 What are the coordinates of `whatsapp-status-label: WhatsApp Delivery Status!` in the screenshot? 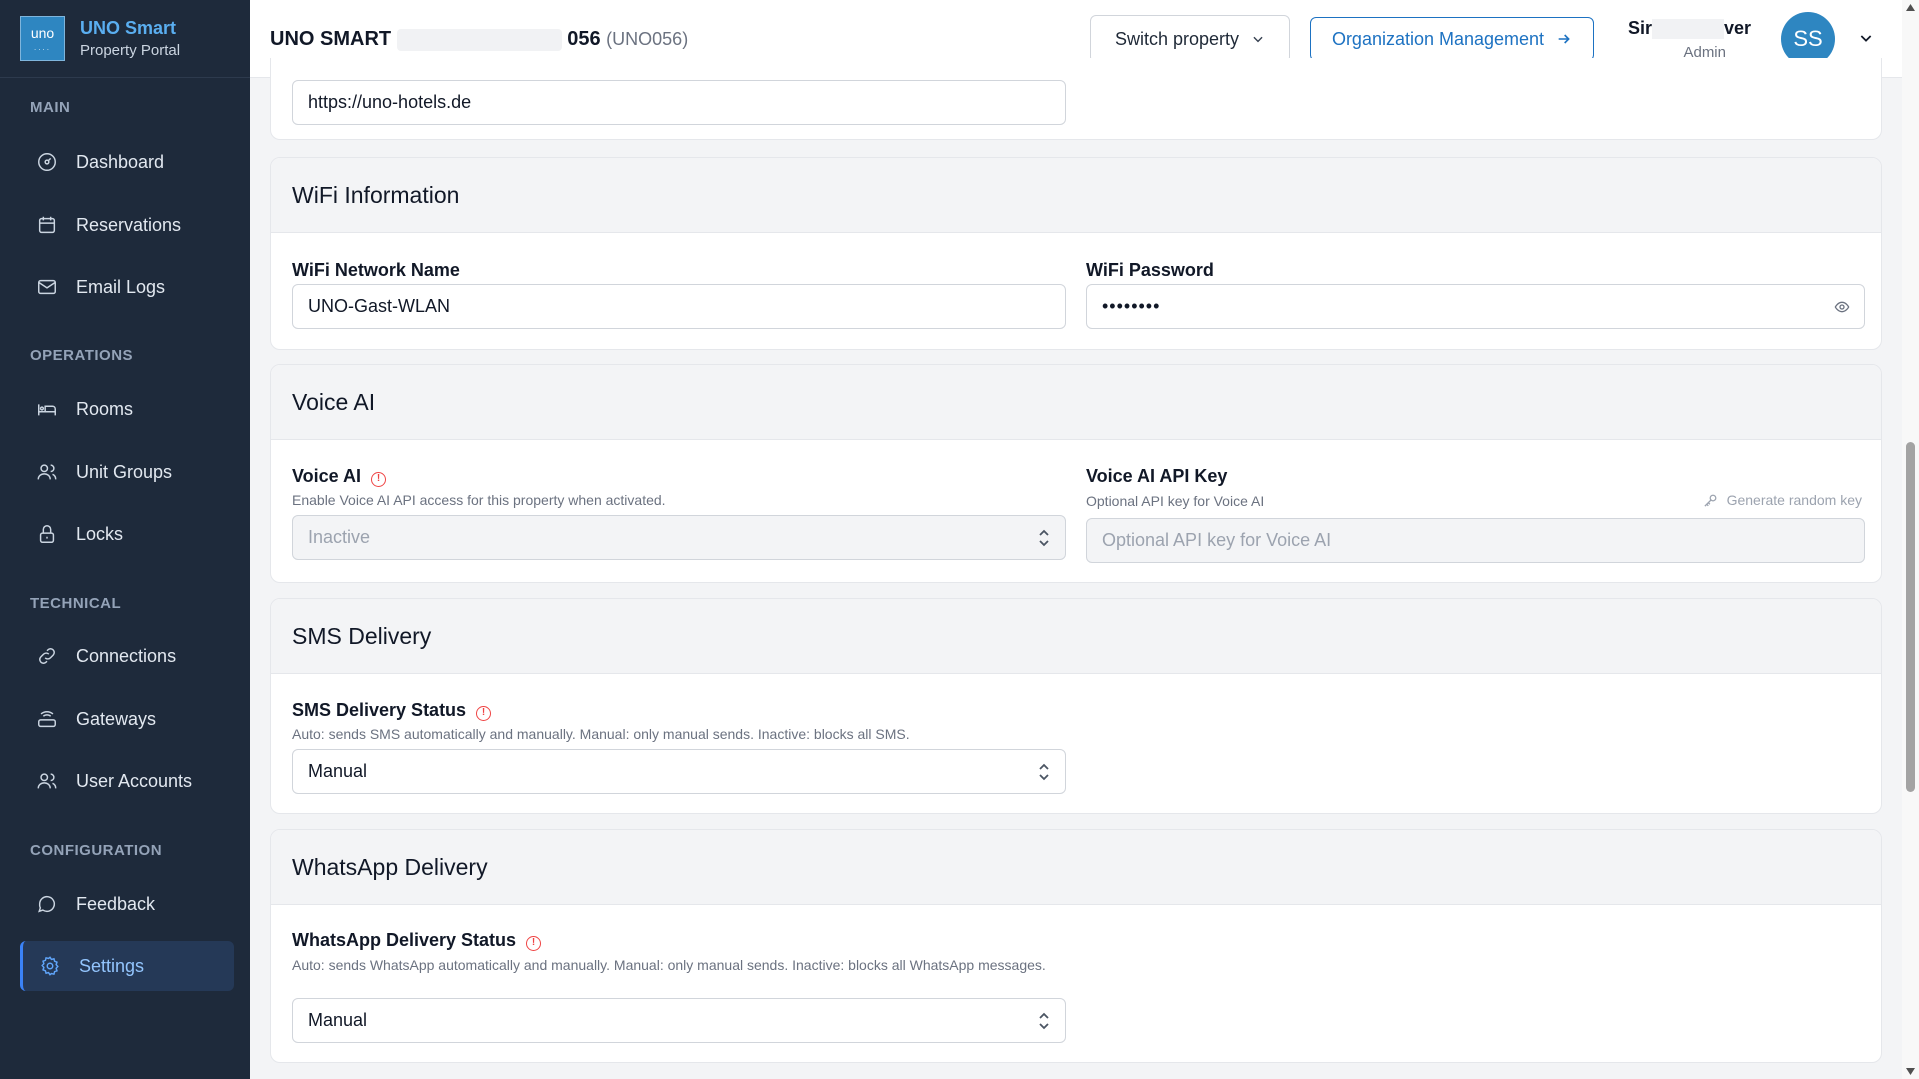 It's located at (417, 940).